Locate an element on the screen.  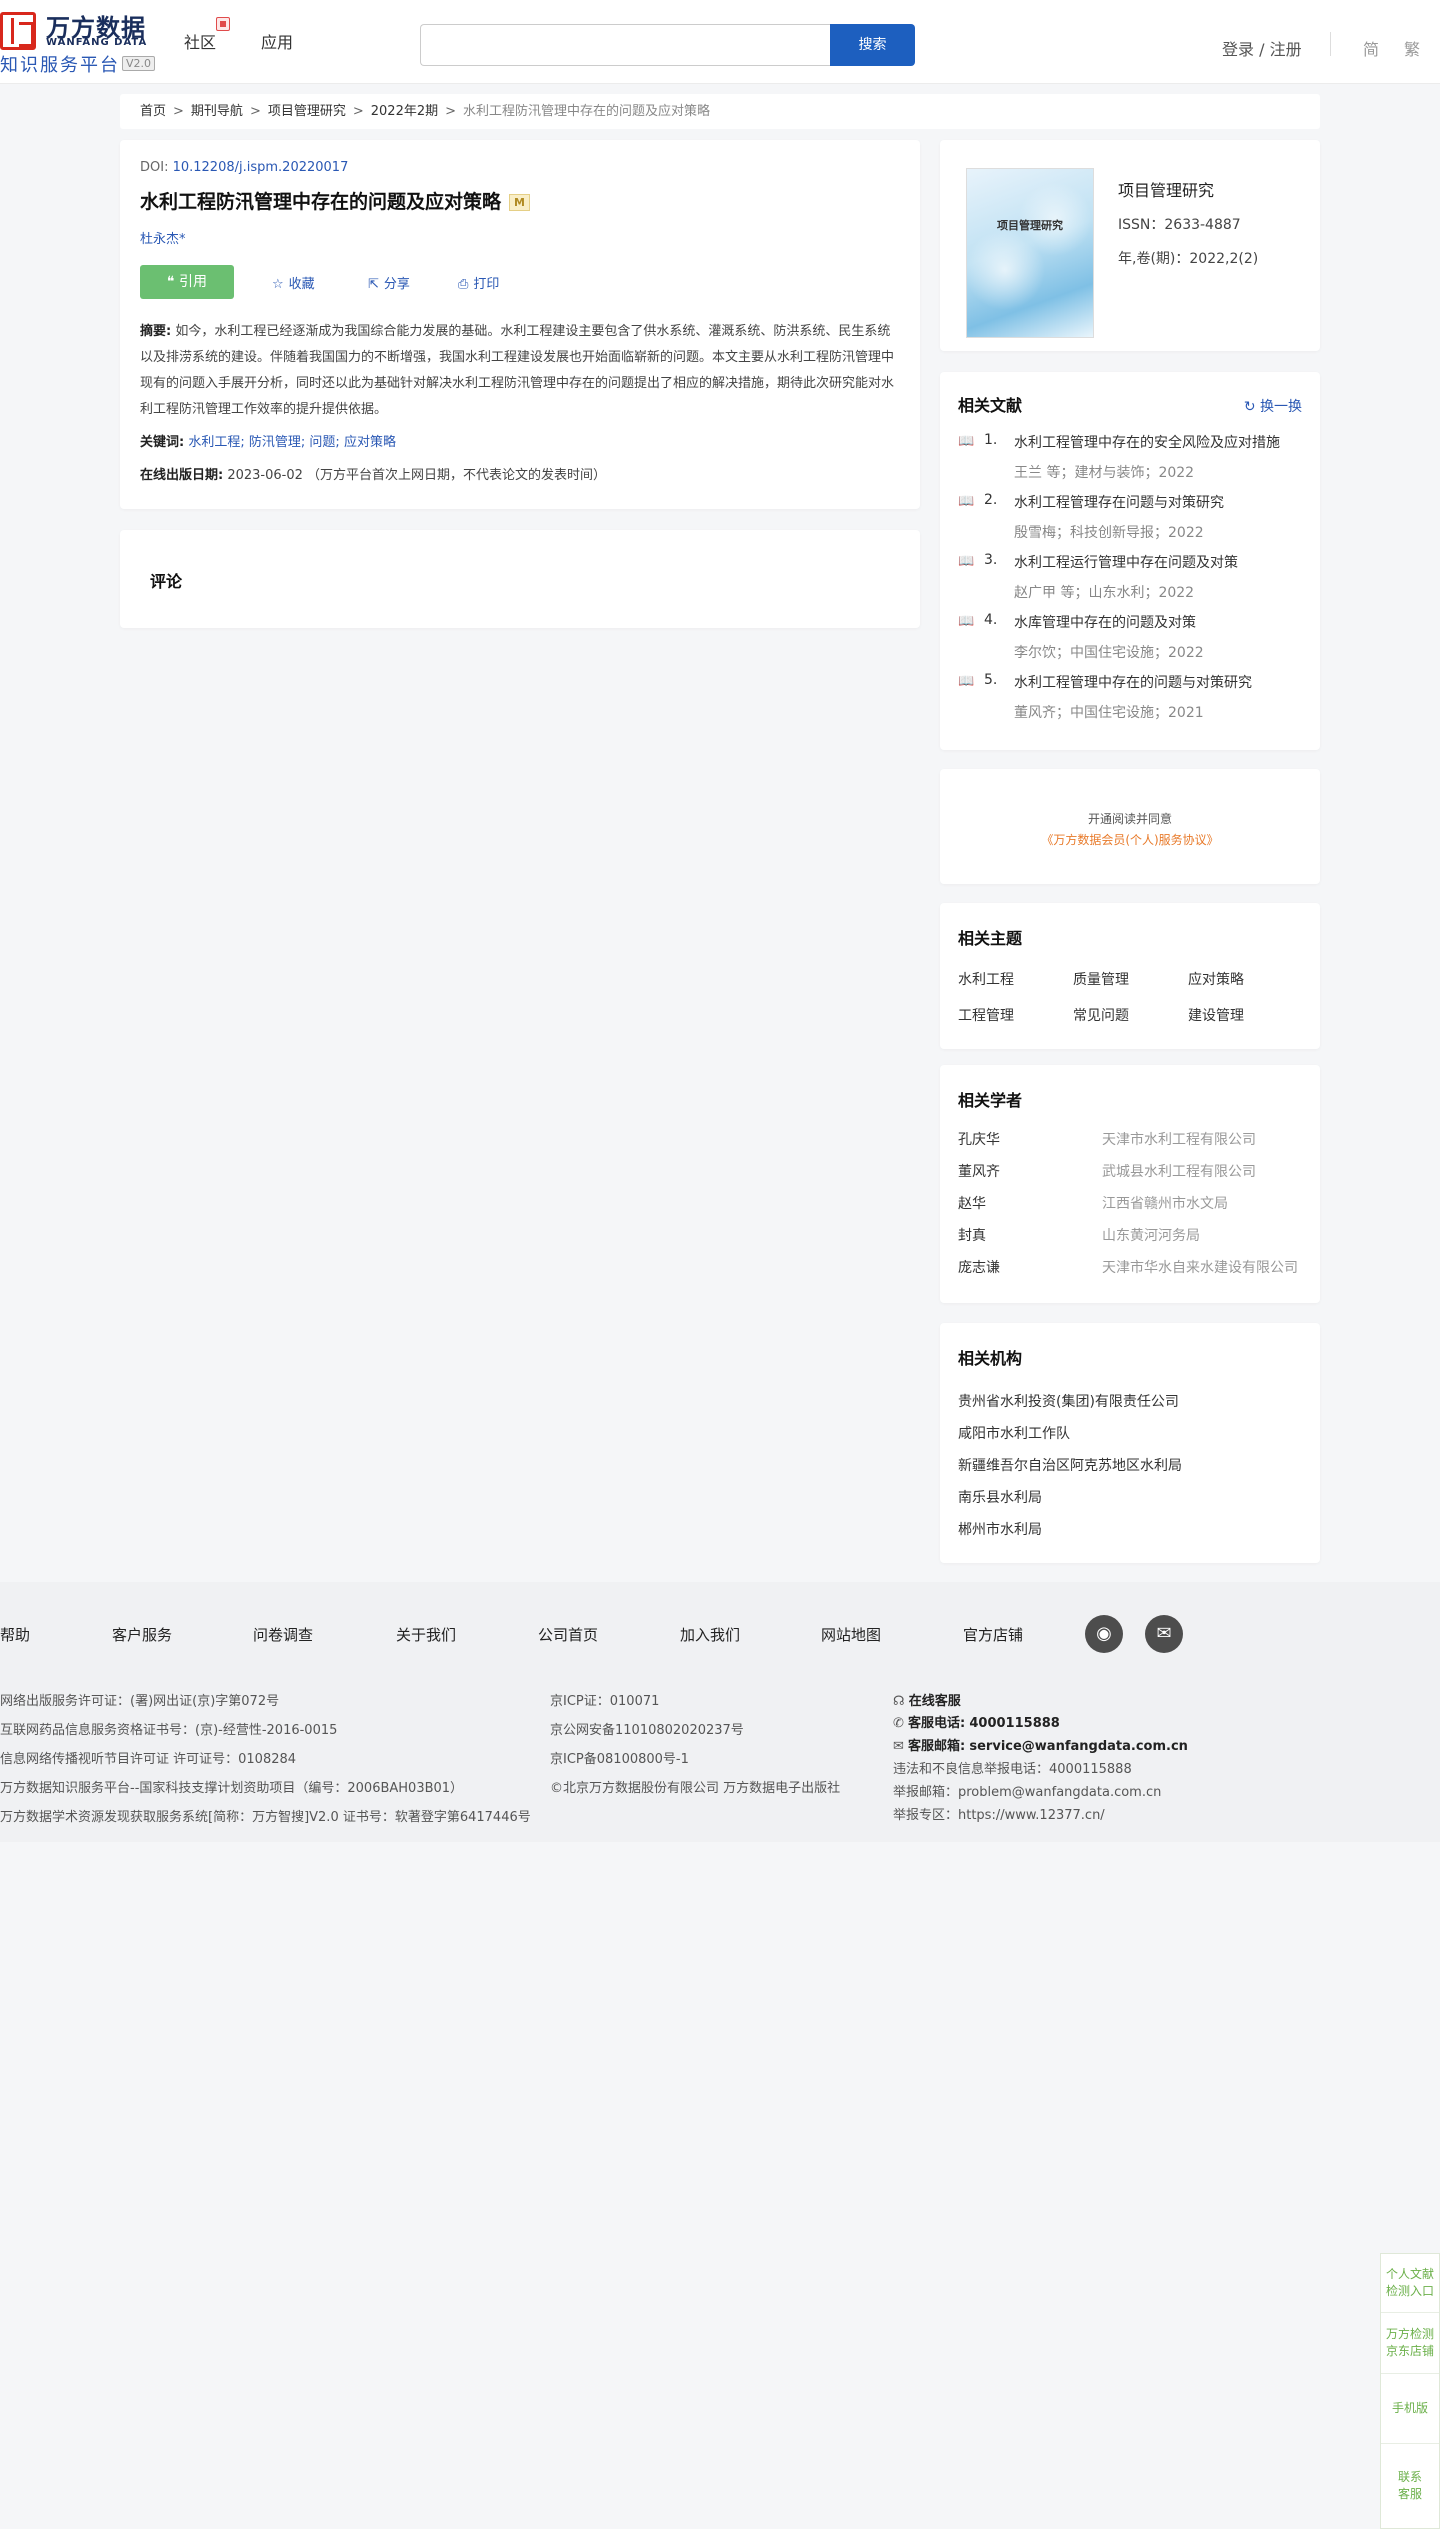
collect-button: ☆ 收藏 is located at coordinates (293, 282).